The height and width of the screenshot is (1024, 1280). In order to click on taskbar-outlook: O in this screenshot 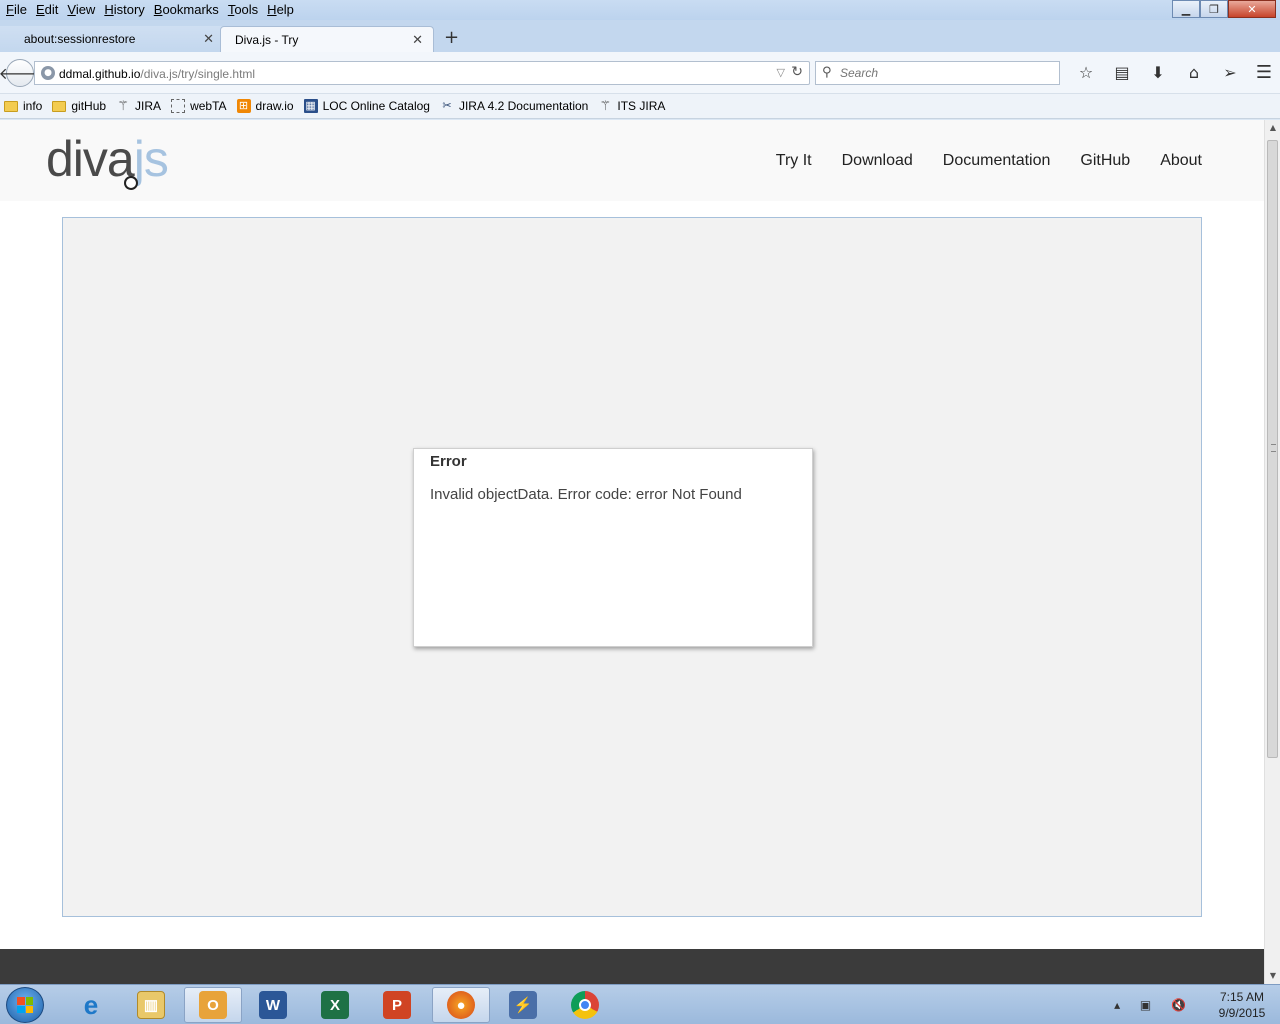, I will do `click(213, 1005)`.